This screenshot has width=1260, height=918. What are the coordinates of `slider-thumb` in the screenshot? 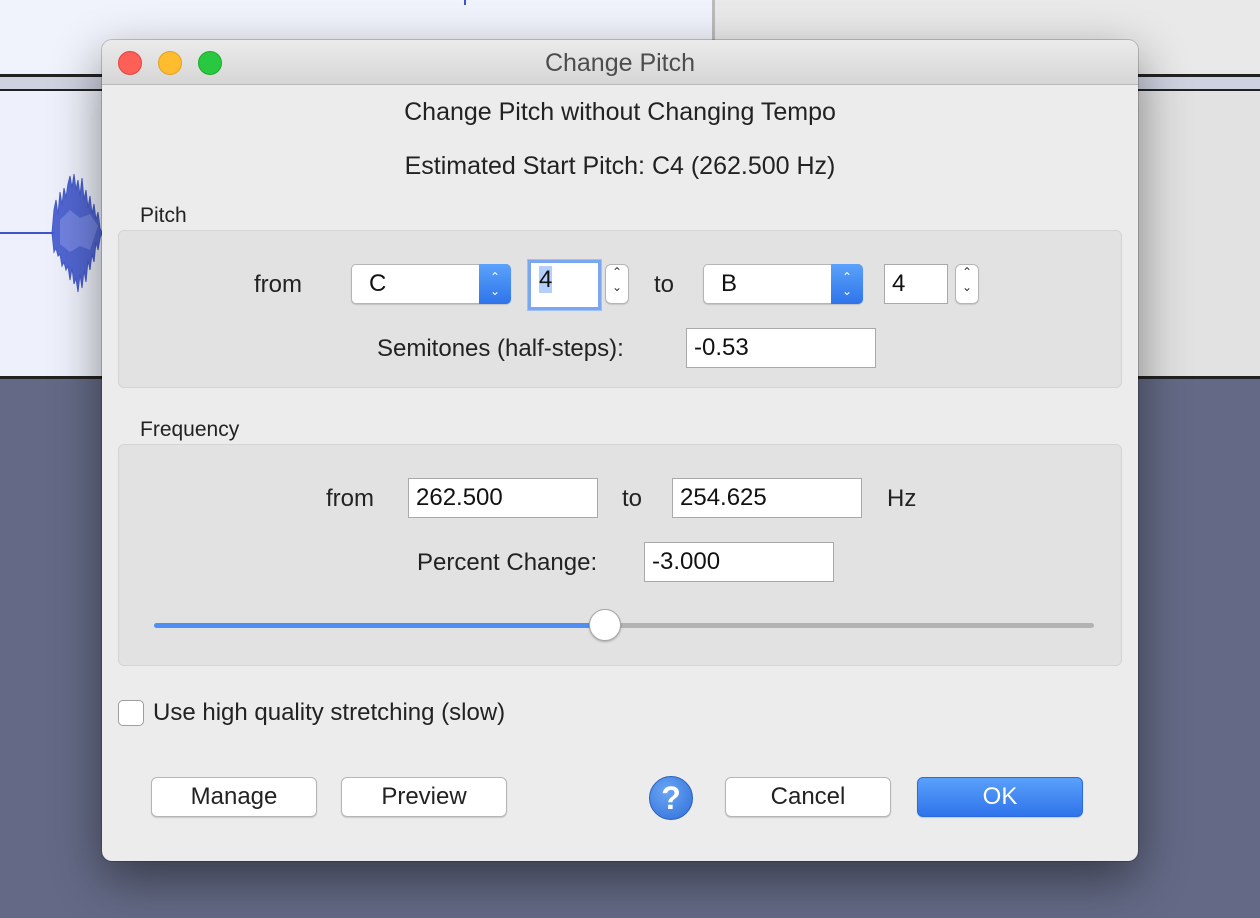 It's located at (605, 625).